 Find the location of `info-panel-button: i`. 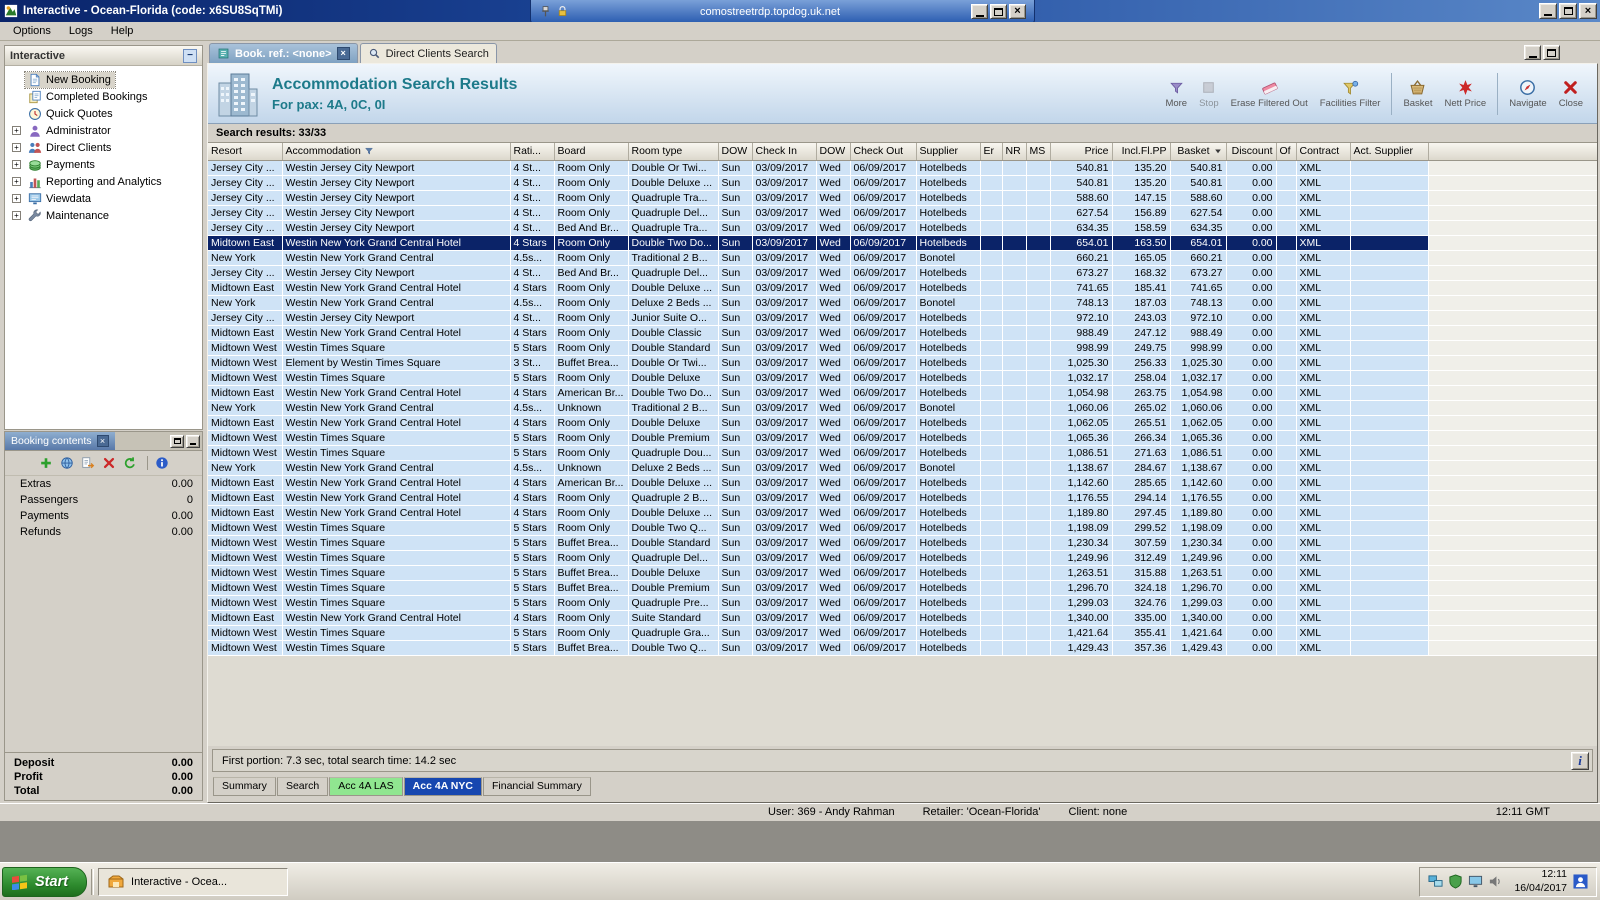

info-panel-button: i is located at coordinates (1580, 761).